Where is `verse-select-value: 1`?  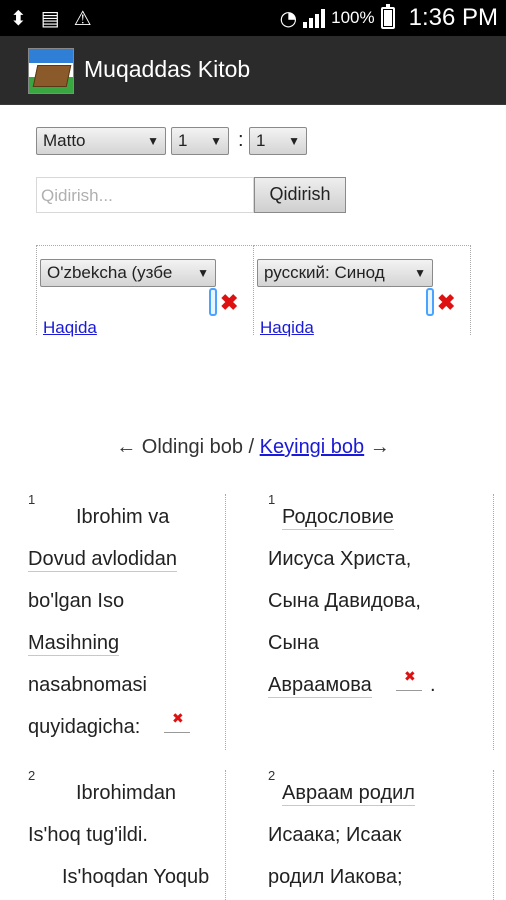
verse-select-value: 1 is located at coordinates (261, 140).